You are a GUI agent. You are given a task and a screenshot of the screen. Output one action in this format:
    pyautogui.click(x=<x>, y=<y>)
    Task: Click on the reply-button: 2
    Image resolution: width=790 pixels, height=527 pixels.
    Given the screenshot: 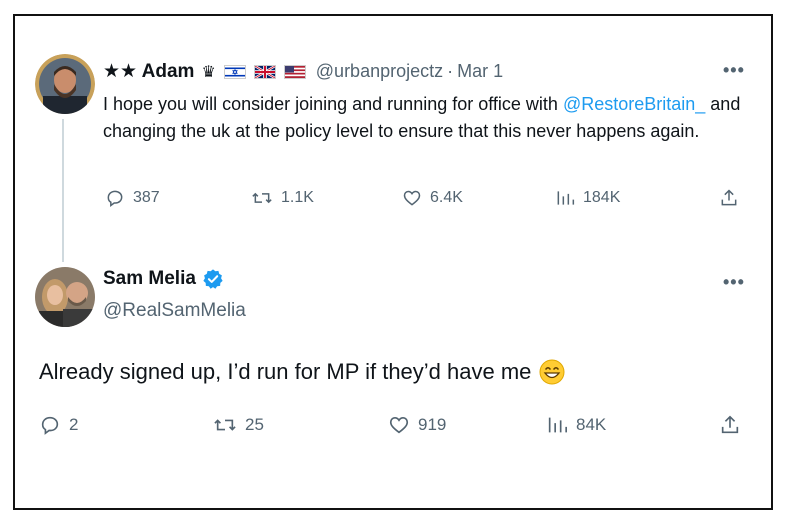 What is the action you would take?
    pyautogui.click(x=58, y=425)
    